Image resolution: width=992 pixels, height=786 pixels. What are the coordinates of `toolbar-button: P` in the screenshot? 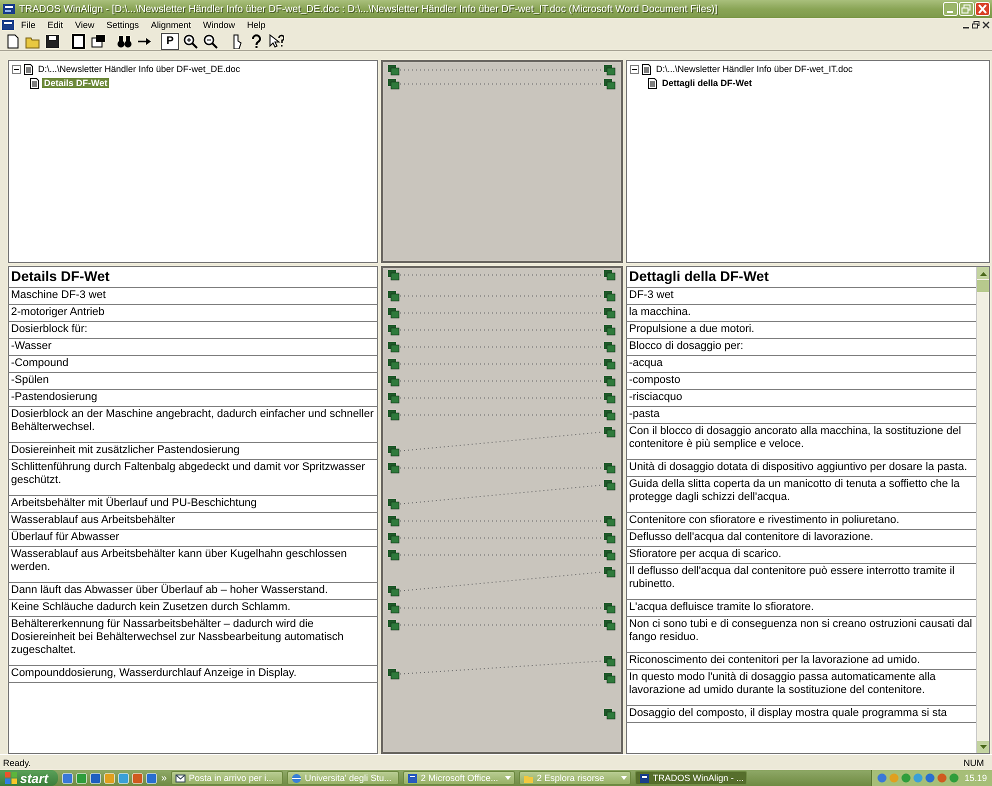 It's located at (170, 41).